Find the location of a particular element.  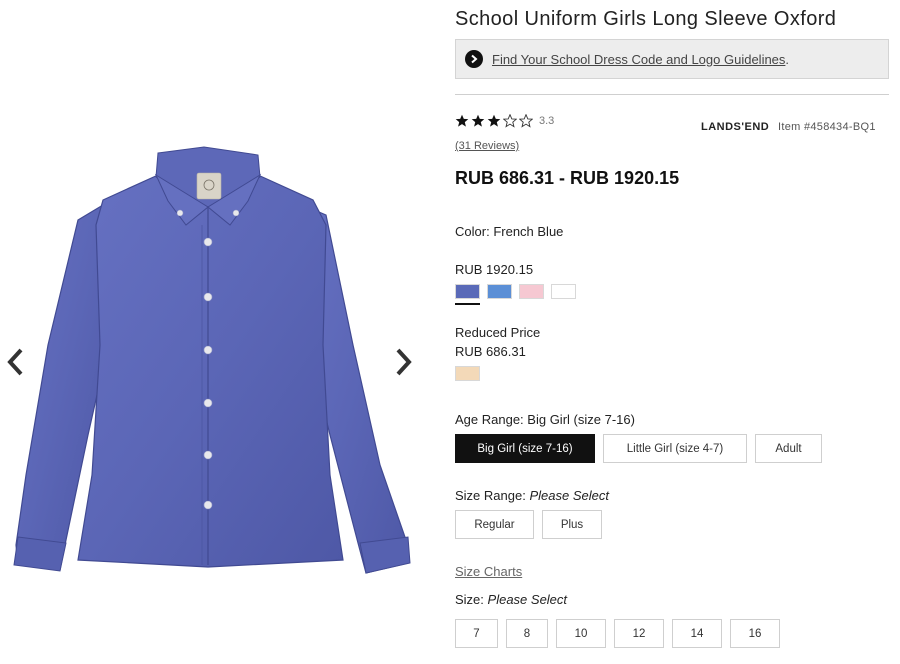

reduced-price-label: Reduced Price is located at coordinates (498, 332).